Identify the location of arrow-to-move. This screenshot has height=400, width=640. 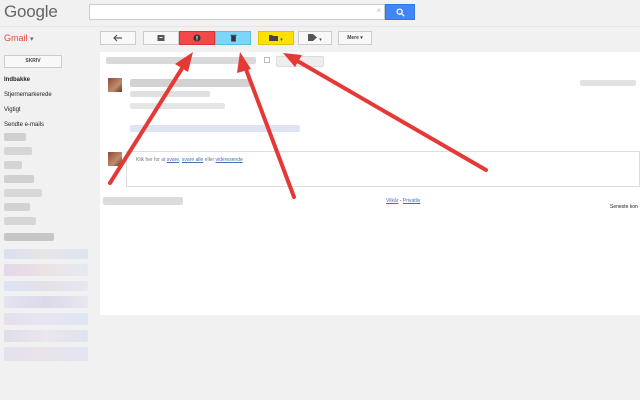
(390, 114).